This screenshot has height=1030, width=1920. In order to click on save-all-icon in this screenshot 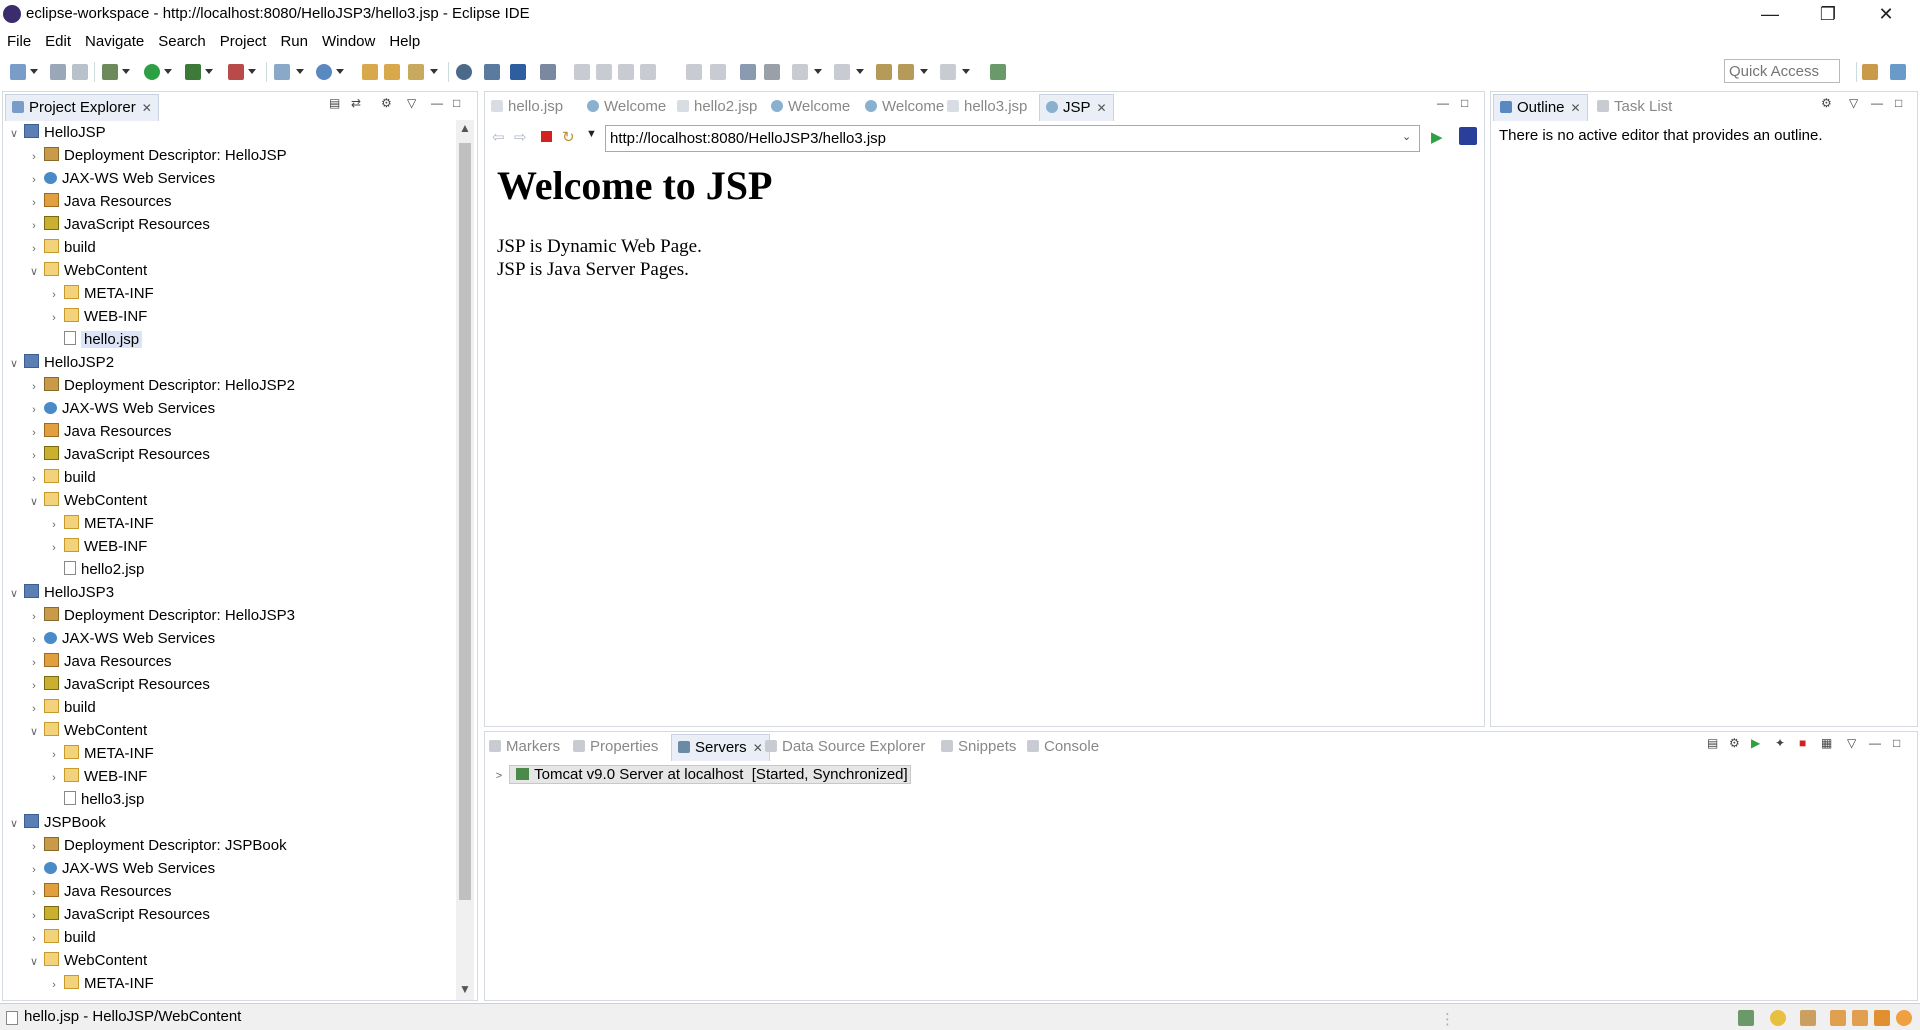, I will do `click(80, 72)`.